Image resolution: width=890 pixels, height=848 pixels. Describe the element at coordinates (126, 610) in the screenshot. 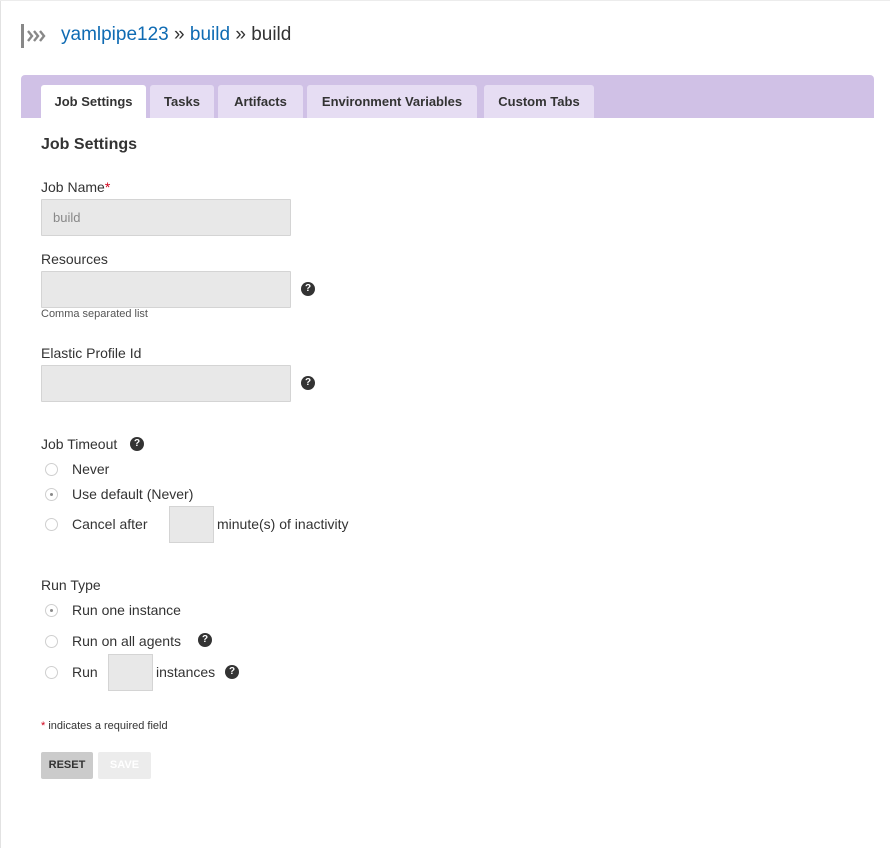

I see `run-one-instance-label: Run one instance` at that location.